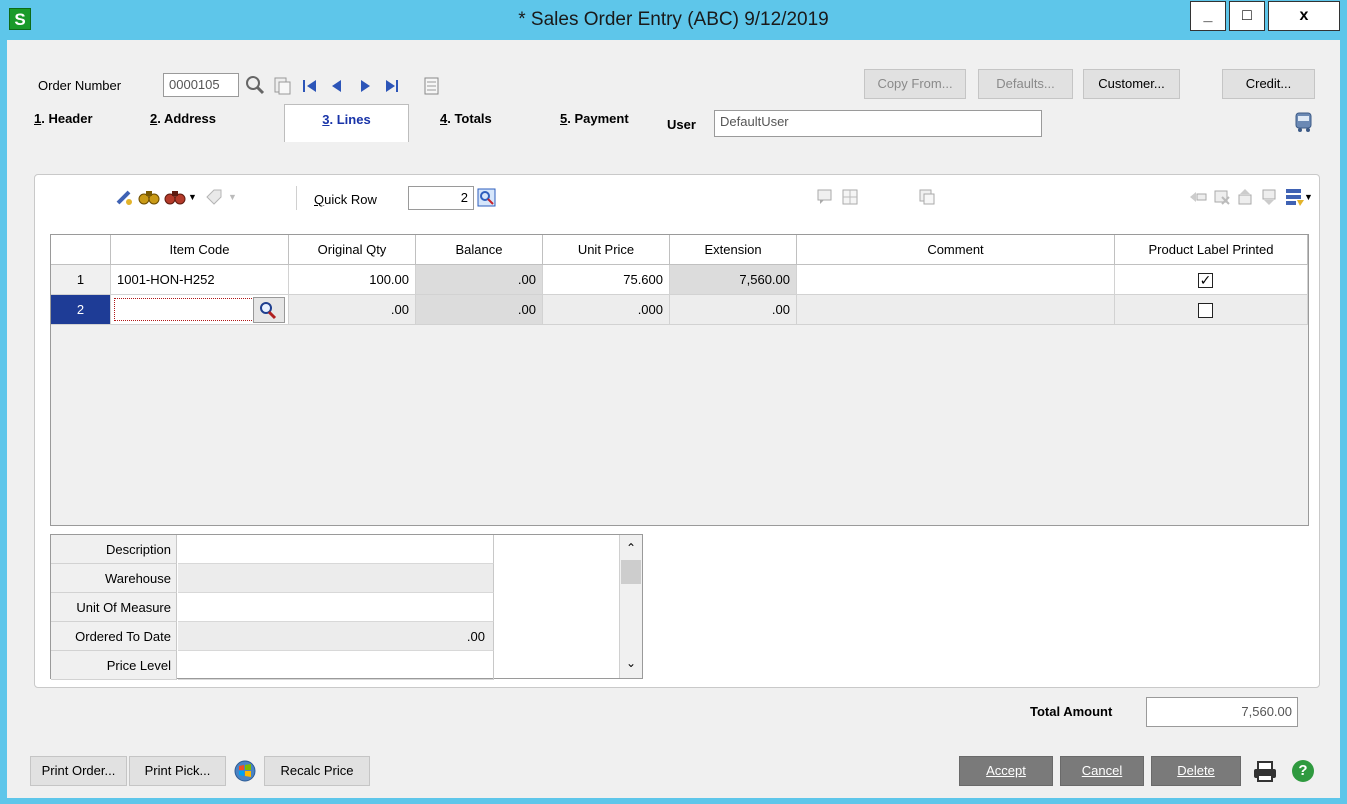 The image size is (1347, 804). What do you see at coordinates (1269, 197) in the screenshot?
I see `move-down-disabled-icon` at bounding box center [1269, 197].